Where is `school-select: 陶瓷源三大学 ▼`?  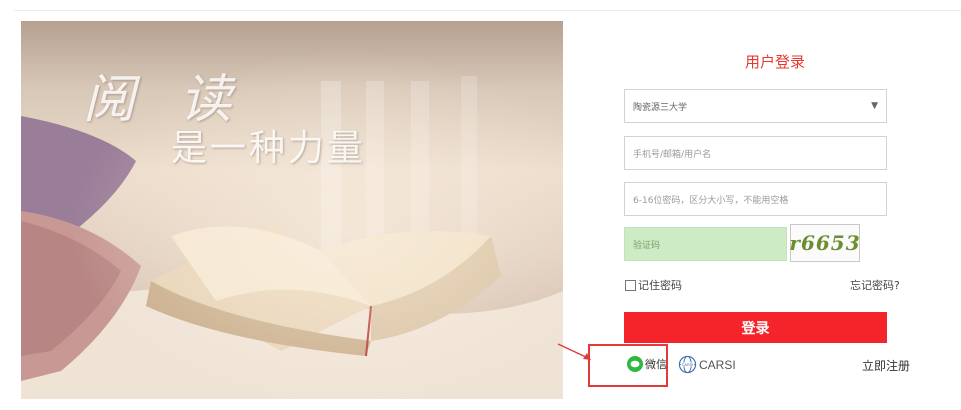
school-select: 陶瓷源三大学 ▼ is located at coordinates (755, 106).